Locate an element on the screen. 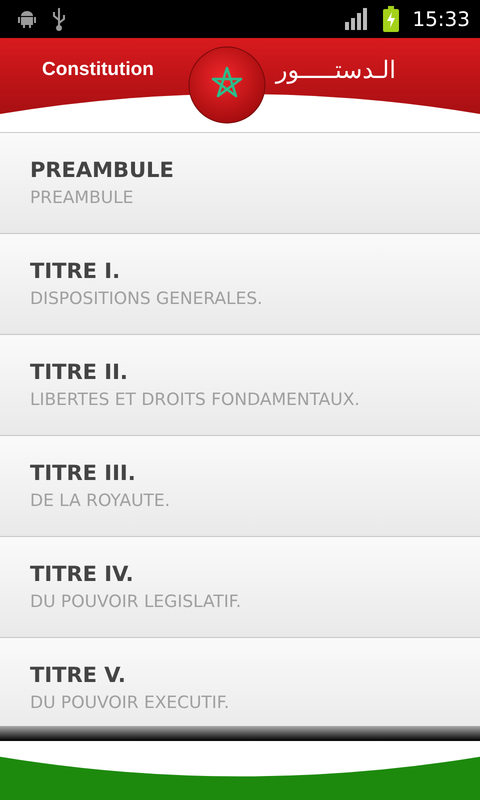 This screenshot has height=800, width=480. android-icon is located at coordinates (27, 19).